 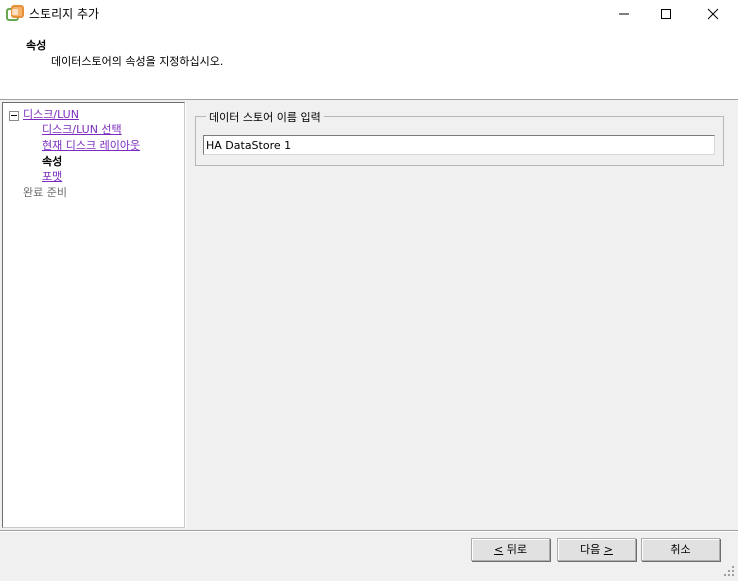 What do you see at coordinates (45, 192) in the screenshot?
I see `nav-item-ready-to-complete: 완료 준비` at bounding box center [45, 192].